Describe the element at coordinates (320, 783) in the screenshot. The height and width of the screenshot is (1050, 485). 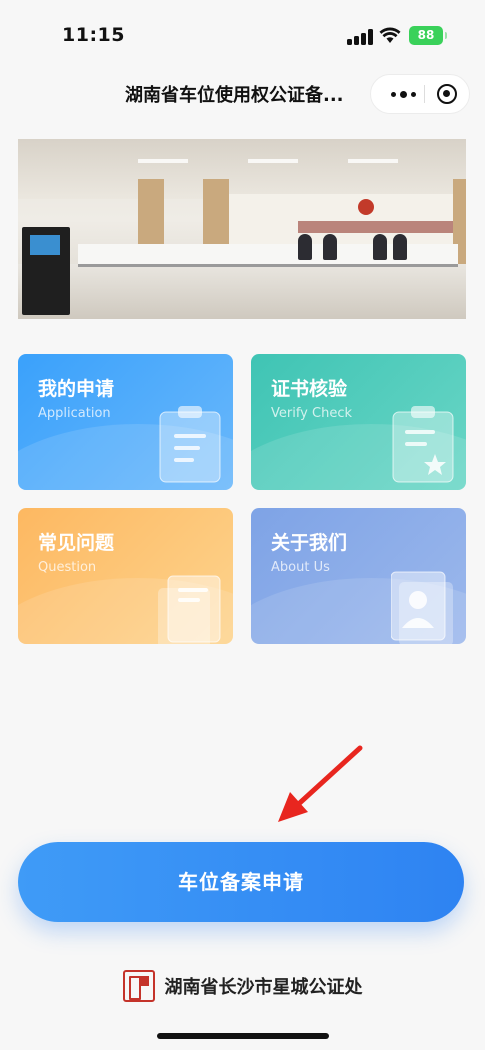
I see `red-arrow-icon` at that location.